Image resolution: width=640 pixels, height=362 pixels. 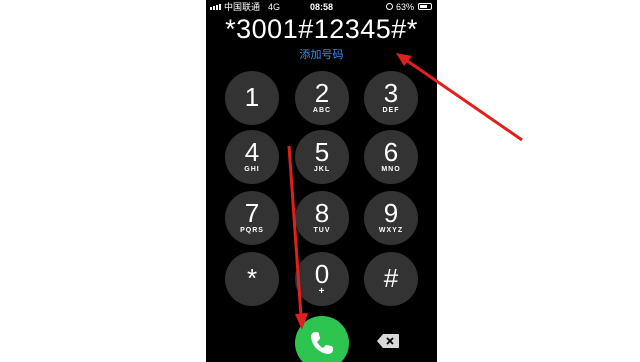 I want to click on key-6: 6 MNO, so click(x=391, y=157).